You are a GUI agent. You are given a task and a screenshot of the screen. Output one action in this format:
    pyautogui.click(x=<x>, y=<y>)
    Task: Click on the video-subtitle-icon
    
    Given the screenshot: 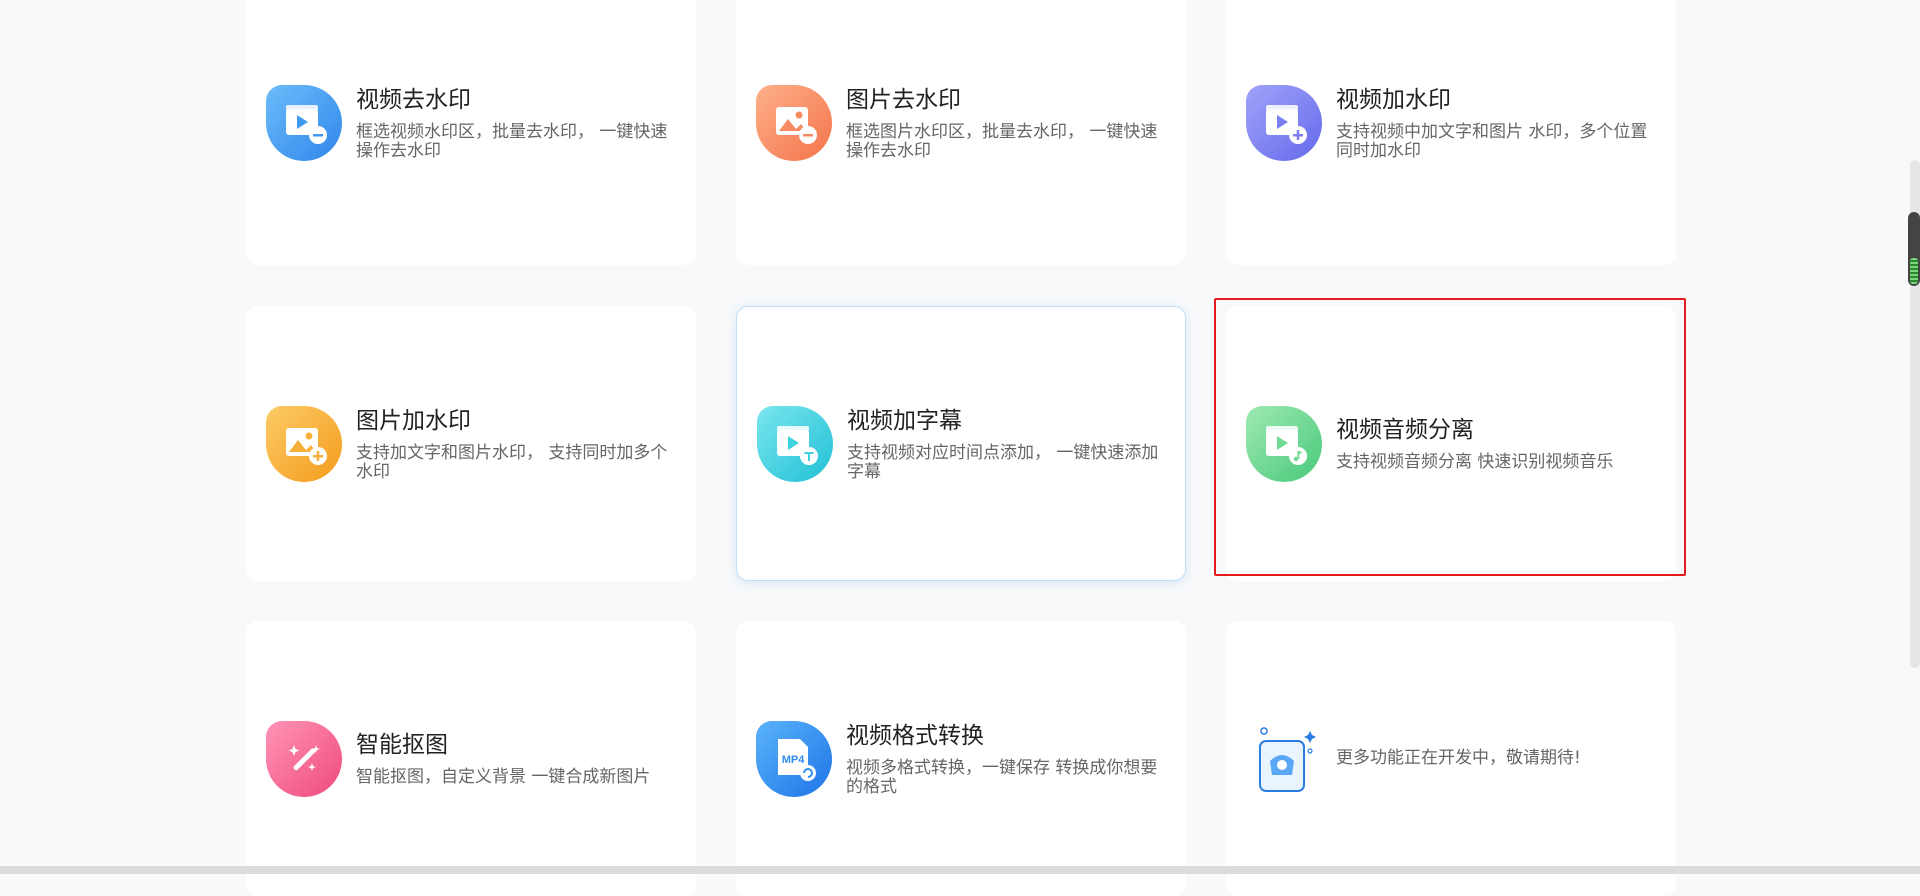 What is the action you would take?
    pyautogui.click(x=795, y=443)
    